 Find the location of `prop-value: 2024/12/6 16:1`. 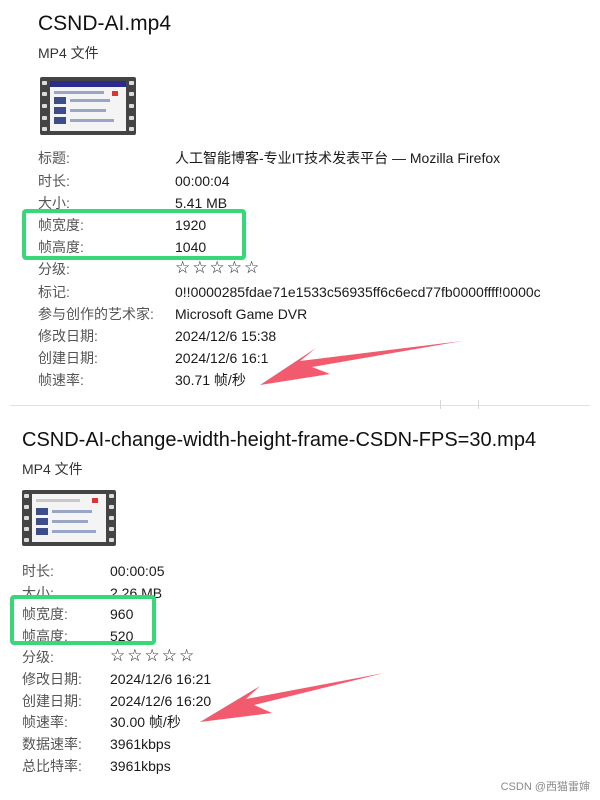

prop-value: 2024/12/6 16:1 is located at coordinates (222, 358).